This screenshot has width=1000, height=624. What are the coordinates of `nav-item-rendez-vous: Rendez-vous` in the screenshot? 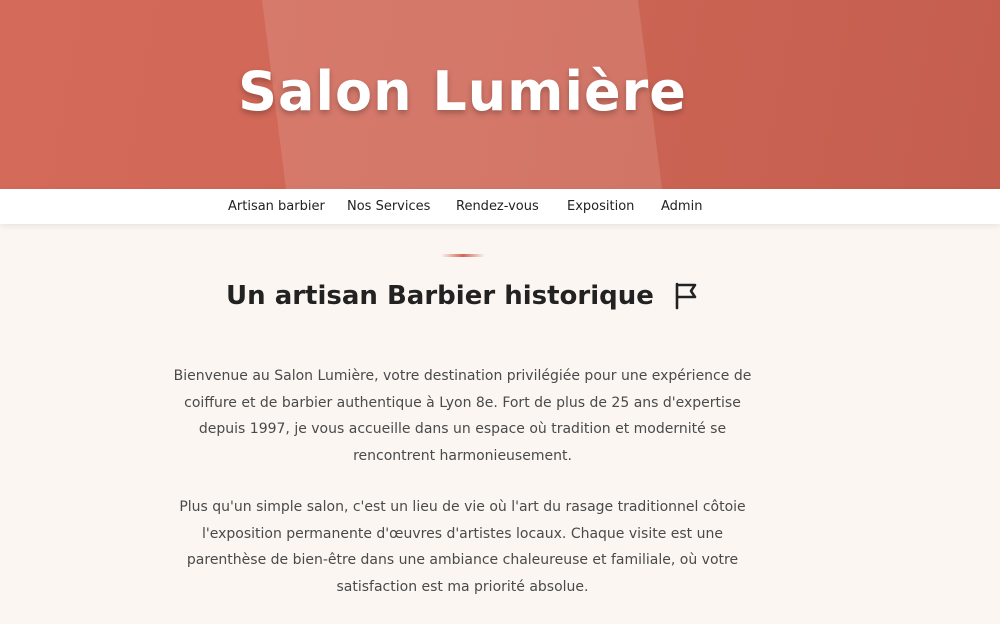 It's located at (497, 206).